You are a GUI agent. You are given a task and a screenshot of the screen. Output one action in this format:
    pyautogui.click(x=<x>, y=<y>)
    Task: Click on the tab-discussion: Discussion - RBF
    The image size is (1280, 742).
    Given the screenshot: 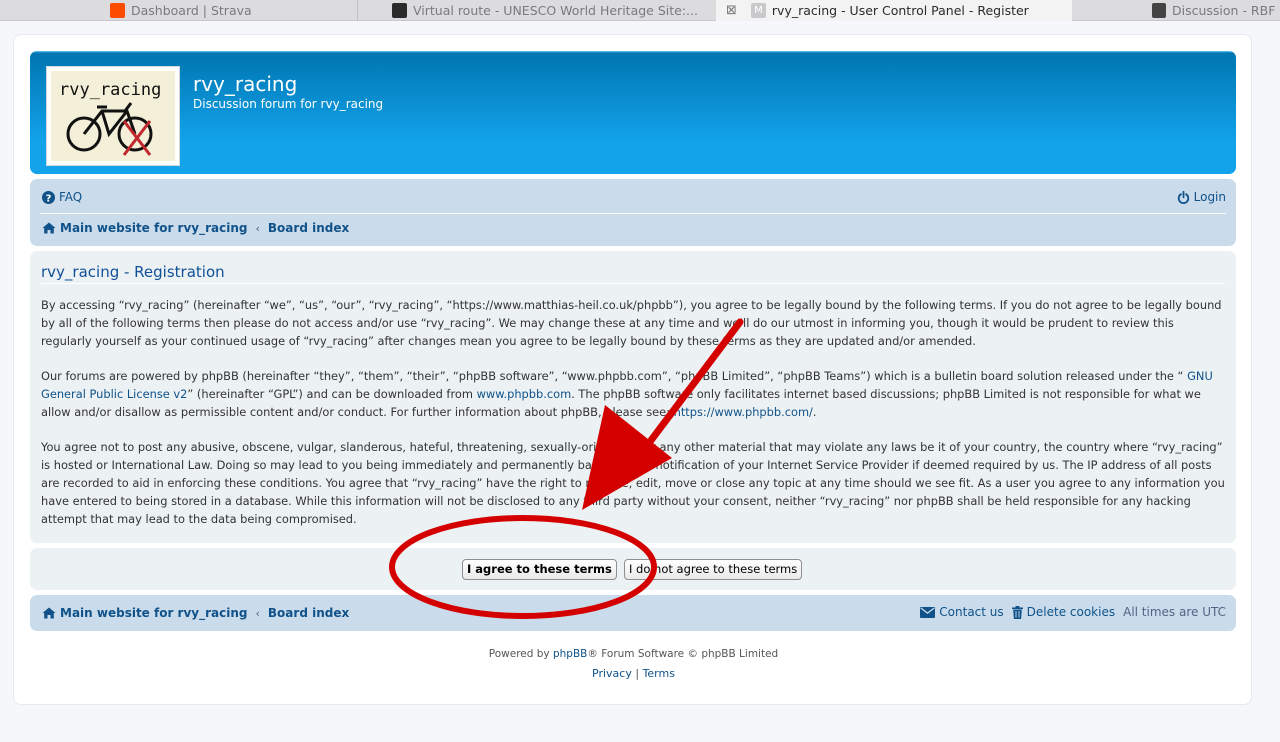 What is the action you would take?
    pyautogui.click(x=1216, y=10)
    